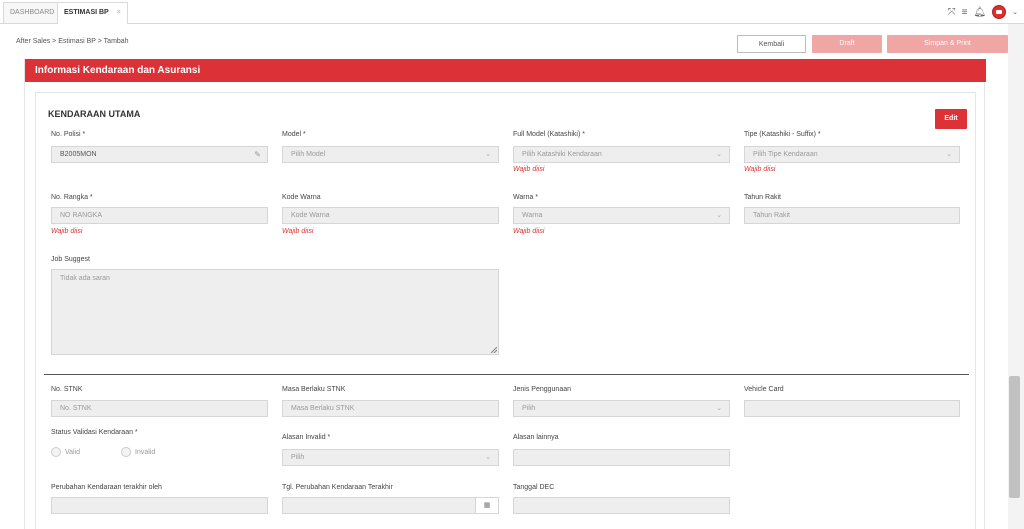  I want to click on card-title: KENDARAAN UTAMA, so click(94, 114).